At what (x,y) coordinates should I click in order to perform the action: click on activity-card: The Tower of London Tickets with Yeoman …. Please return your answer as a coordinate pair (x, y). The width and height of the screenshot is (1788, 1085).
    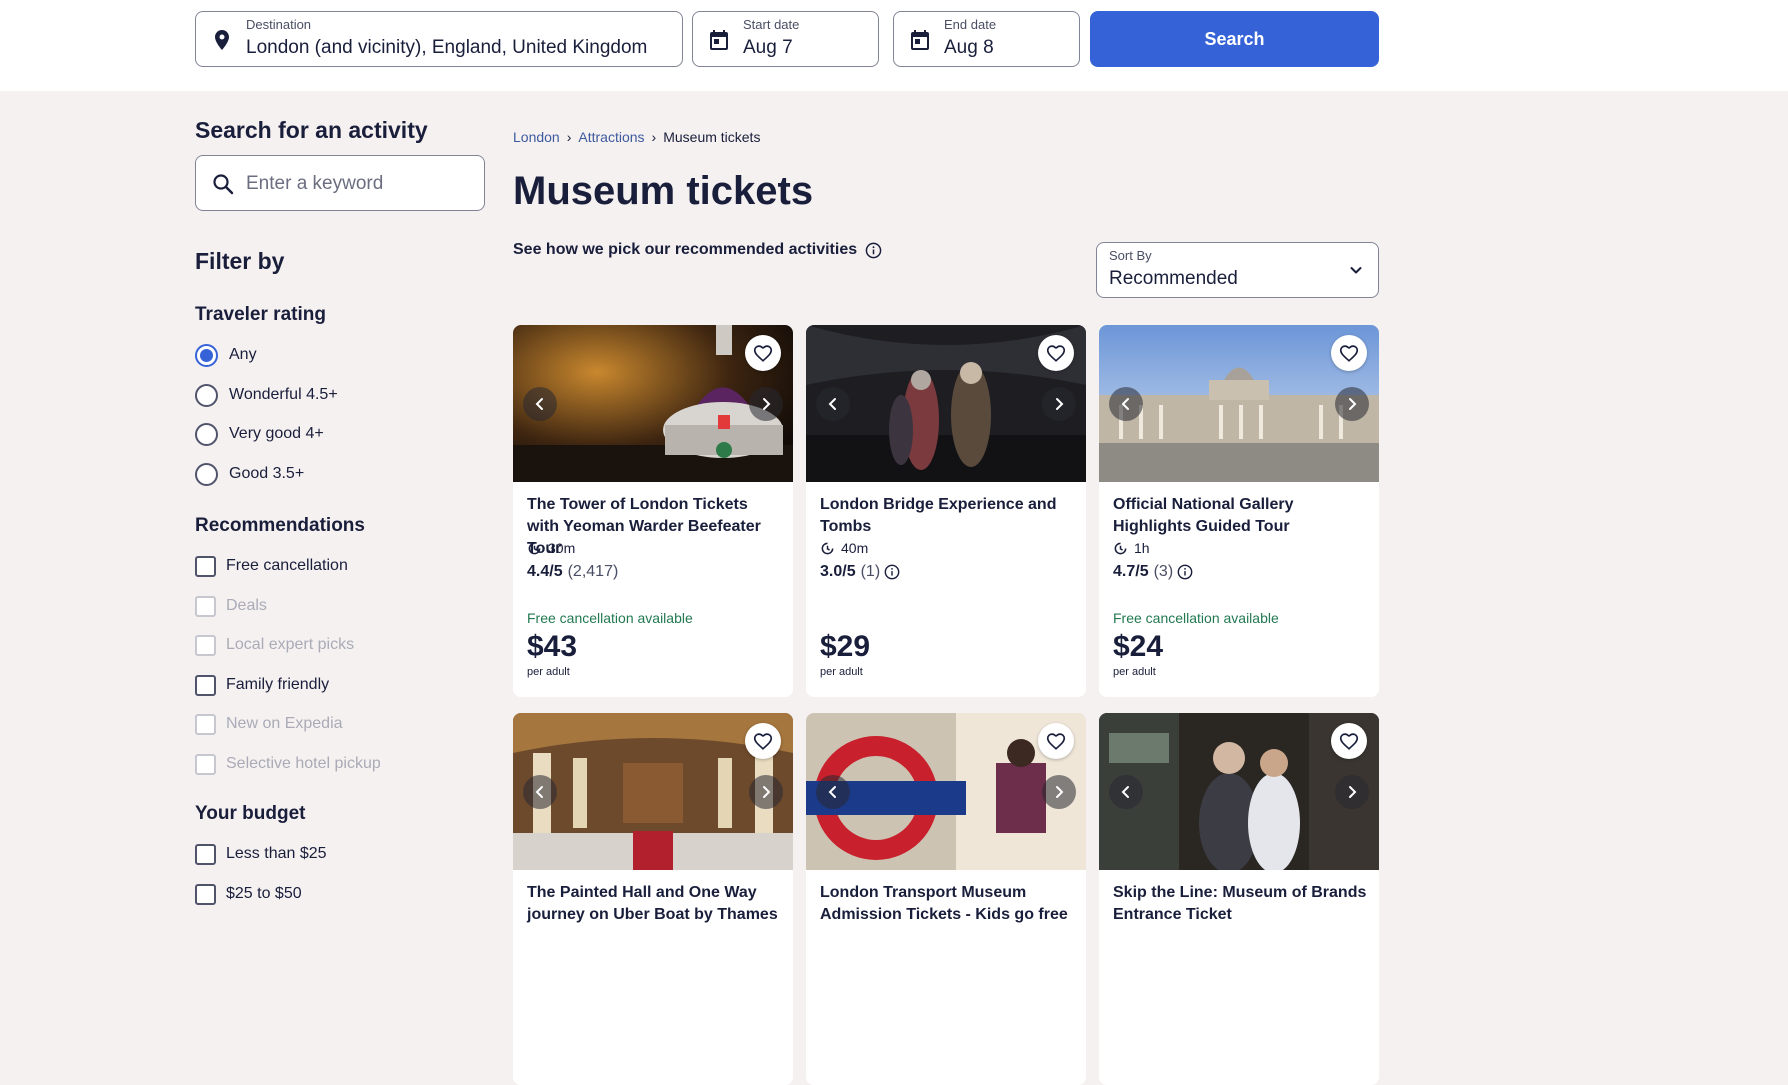
    Looking at the image, I should click on (653, 511).